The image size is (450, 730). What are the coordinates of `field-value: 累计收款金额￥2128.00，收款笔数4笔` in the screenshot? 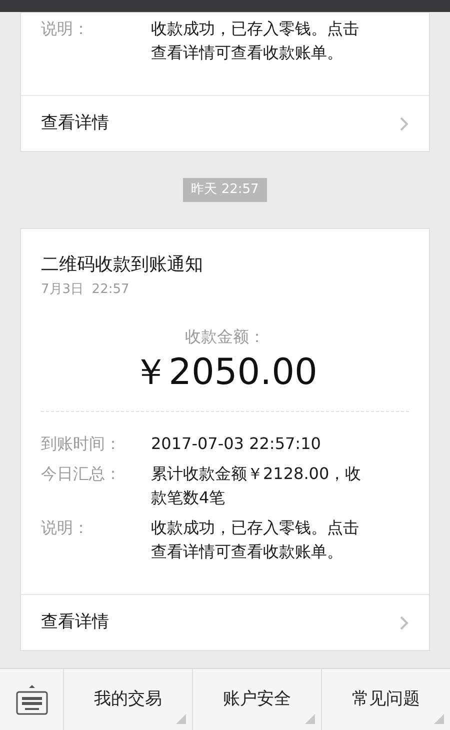 It's located at (256, 486).